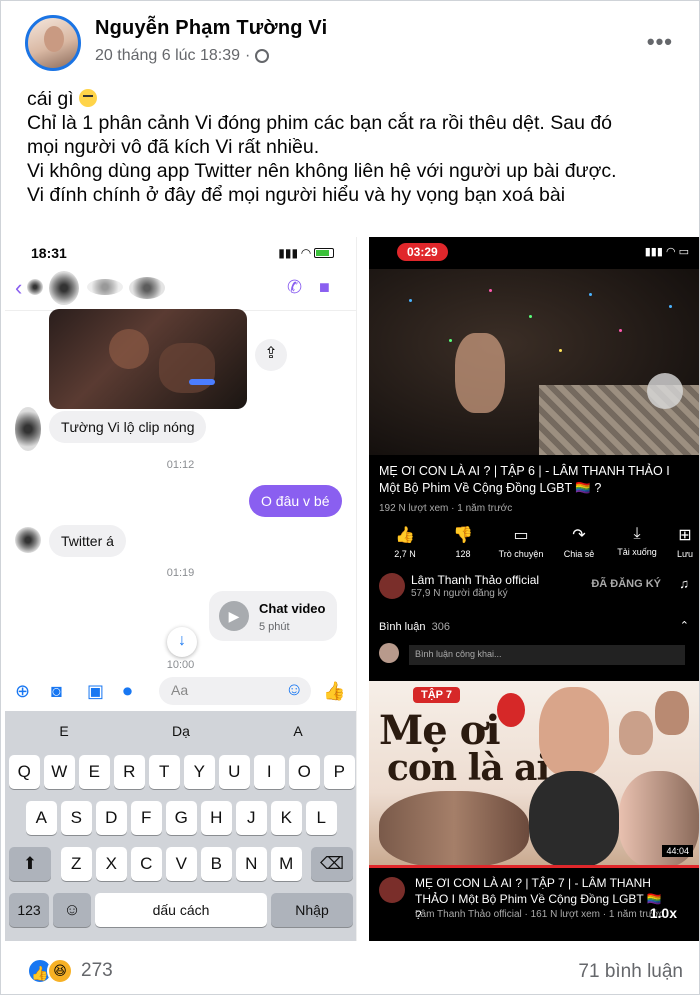 The image size is (700, 995). Describe the element at coordinates (684, 625) in the screenshot. I see `expand-icon: ⌃` at that location.